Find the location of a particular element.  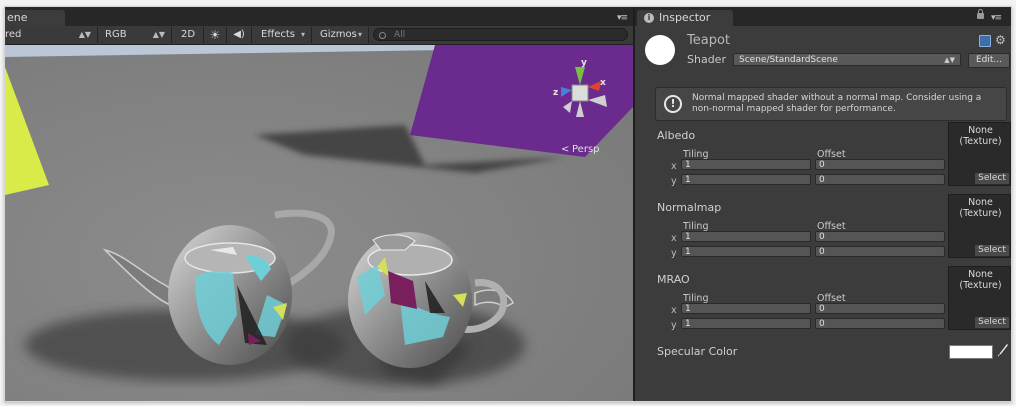

albedo-offset-y-field: 0 is located at coordinates (880, 179).